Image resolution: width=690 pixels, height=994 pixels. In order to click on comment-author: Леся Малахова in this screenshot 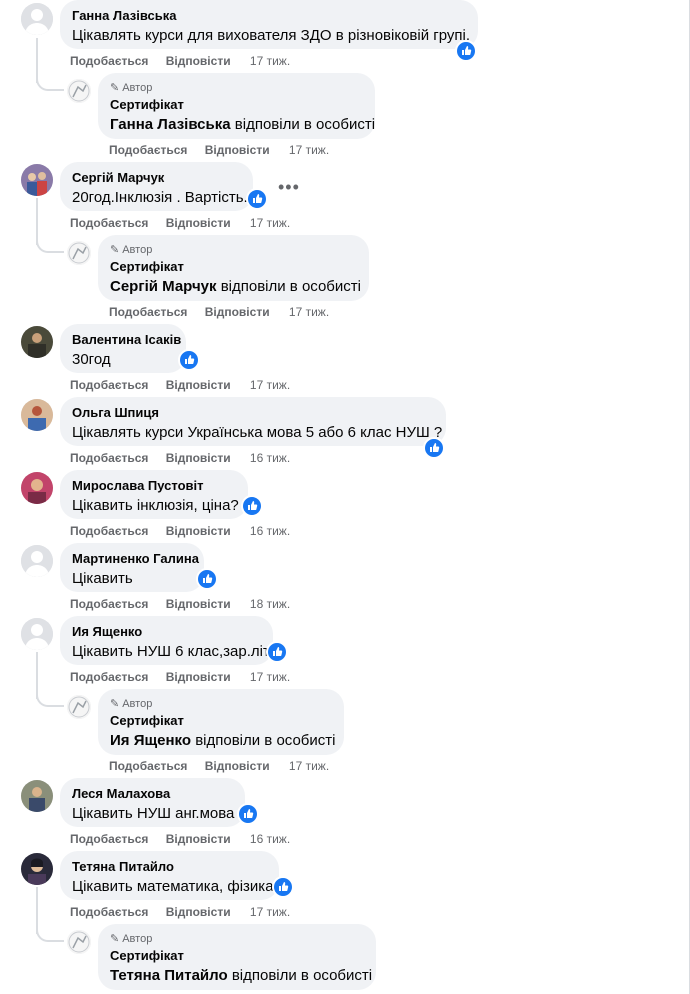, I will do `click(152, 794)`.